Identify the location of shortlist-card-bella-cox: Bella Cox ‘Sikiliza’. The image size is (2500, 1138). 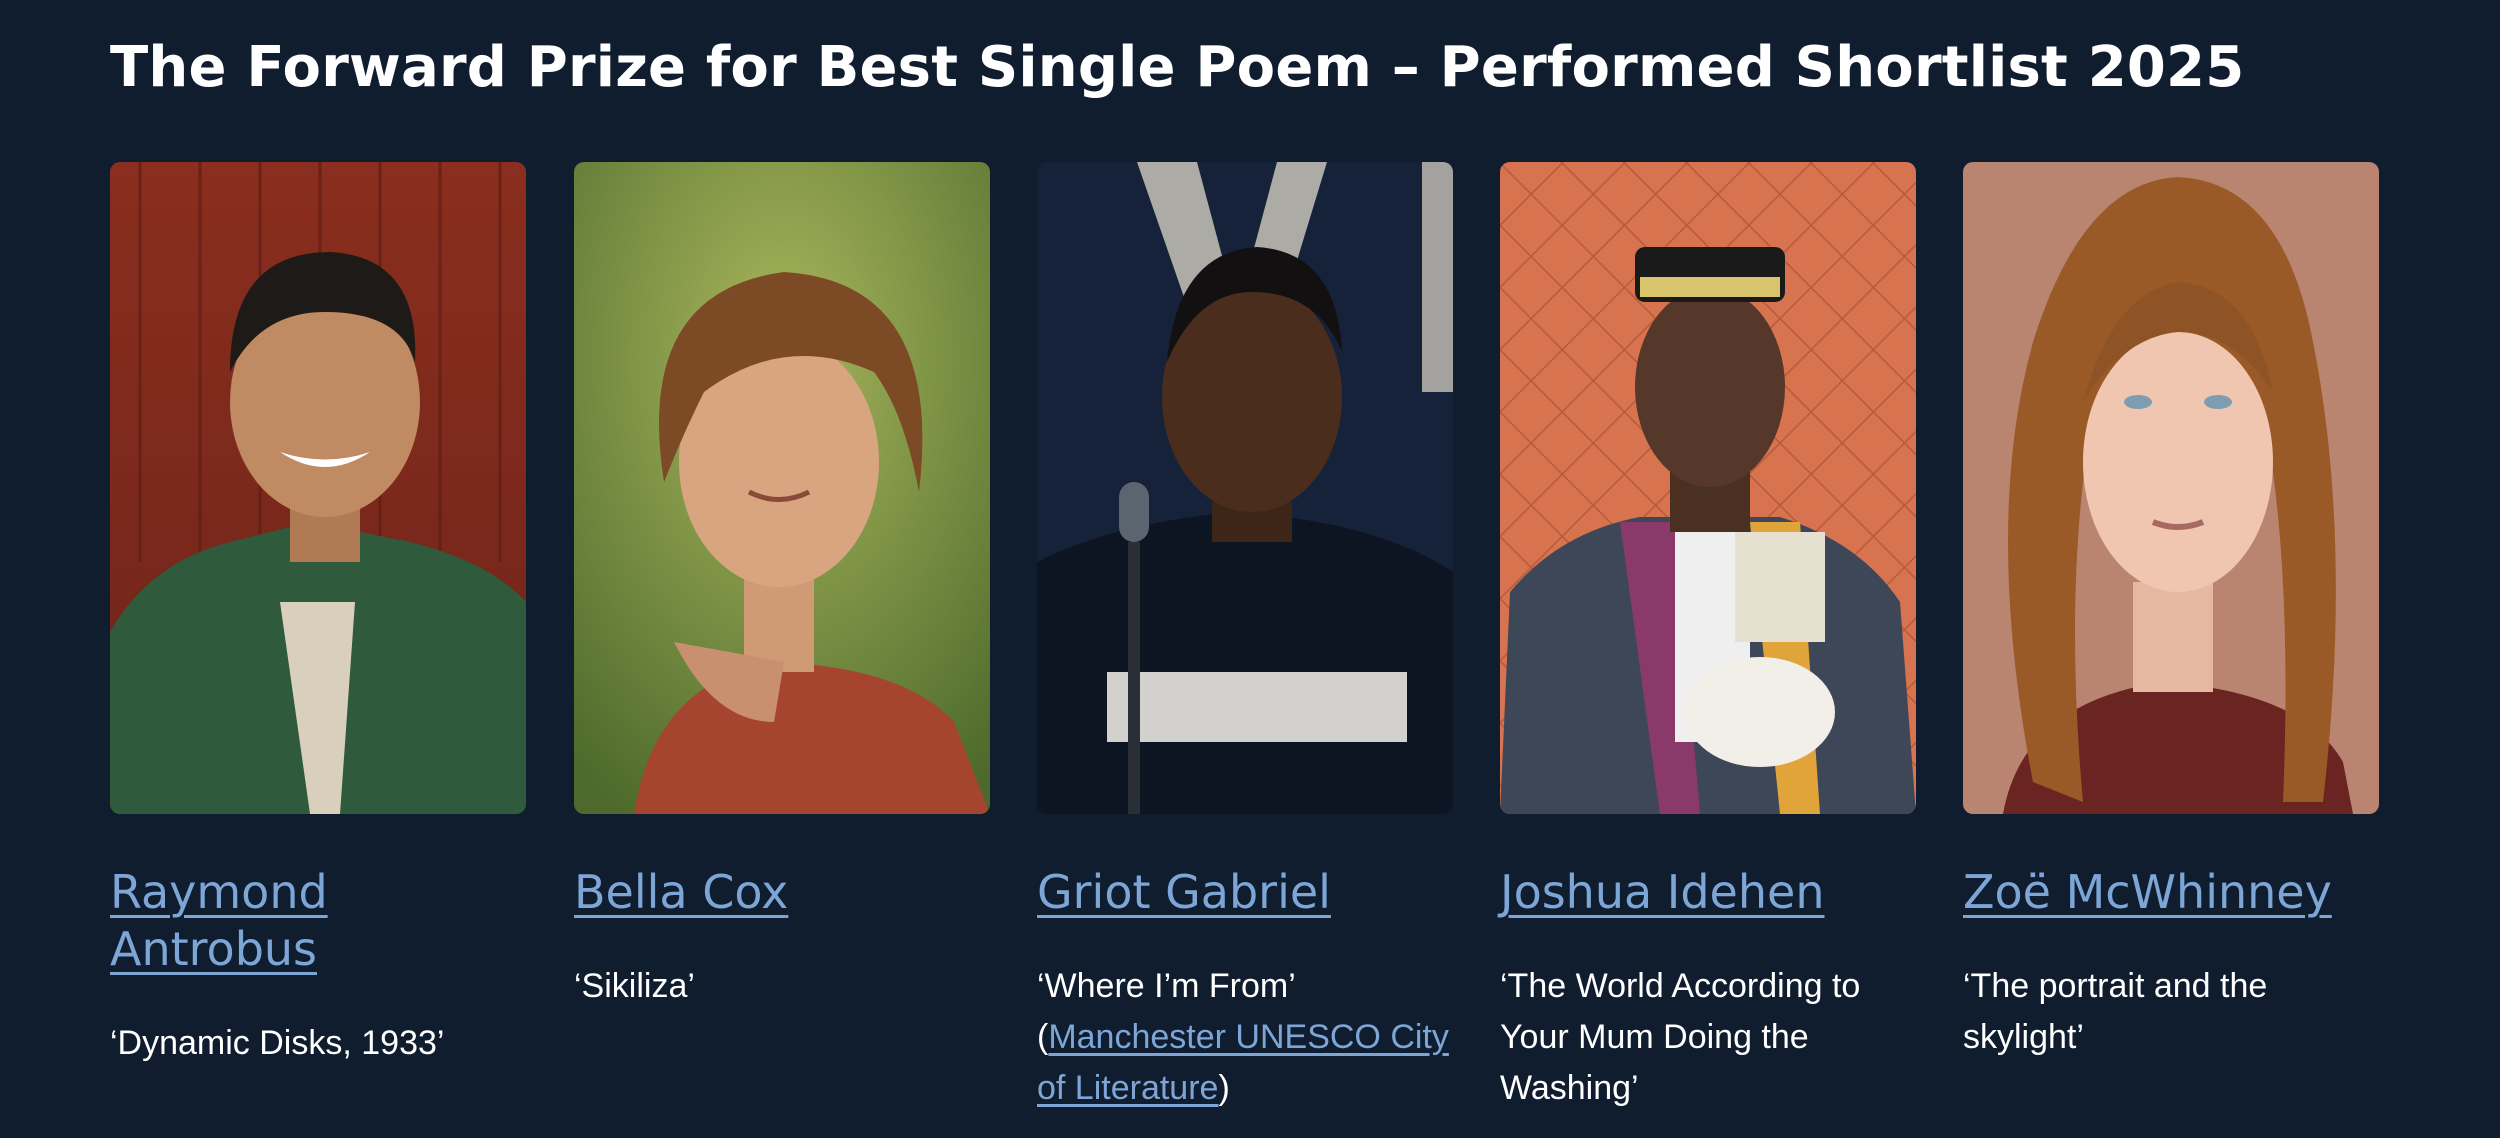
(782, 587).